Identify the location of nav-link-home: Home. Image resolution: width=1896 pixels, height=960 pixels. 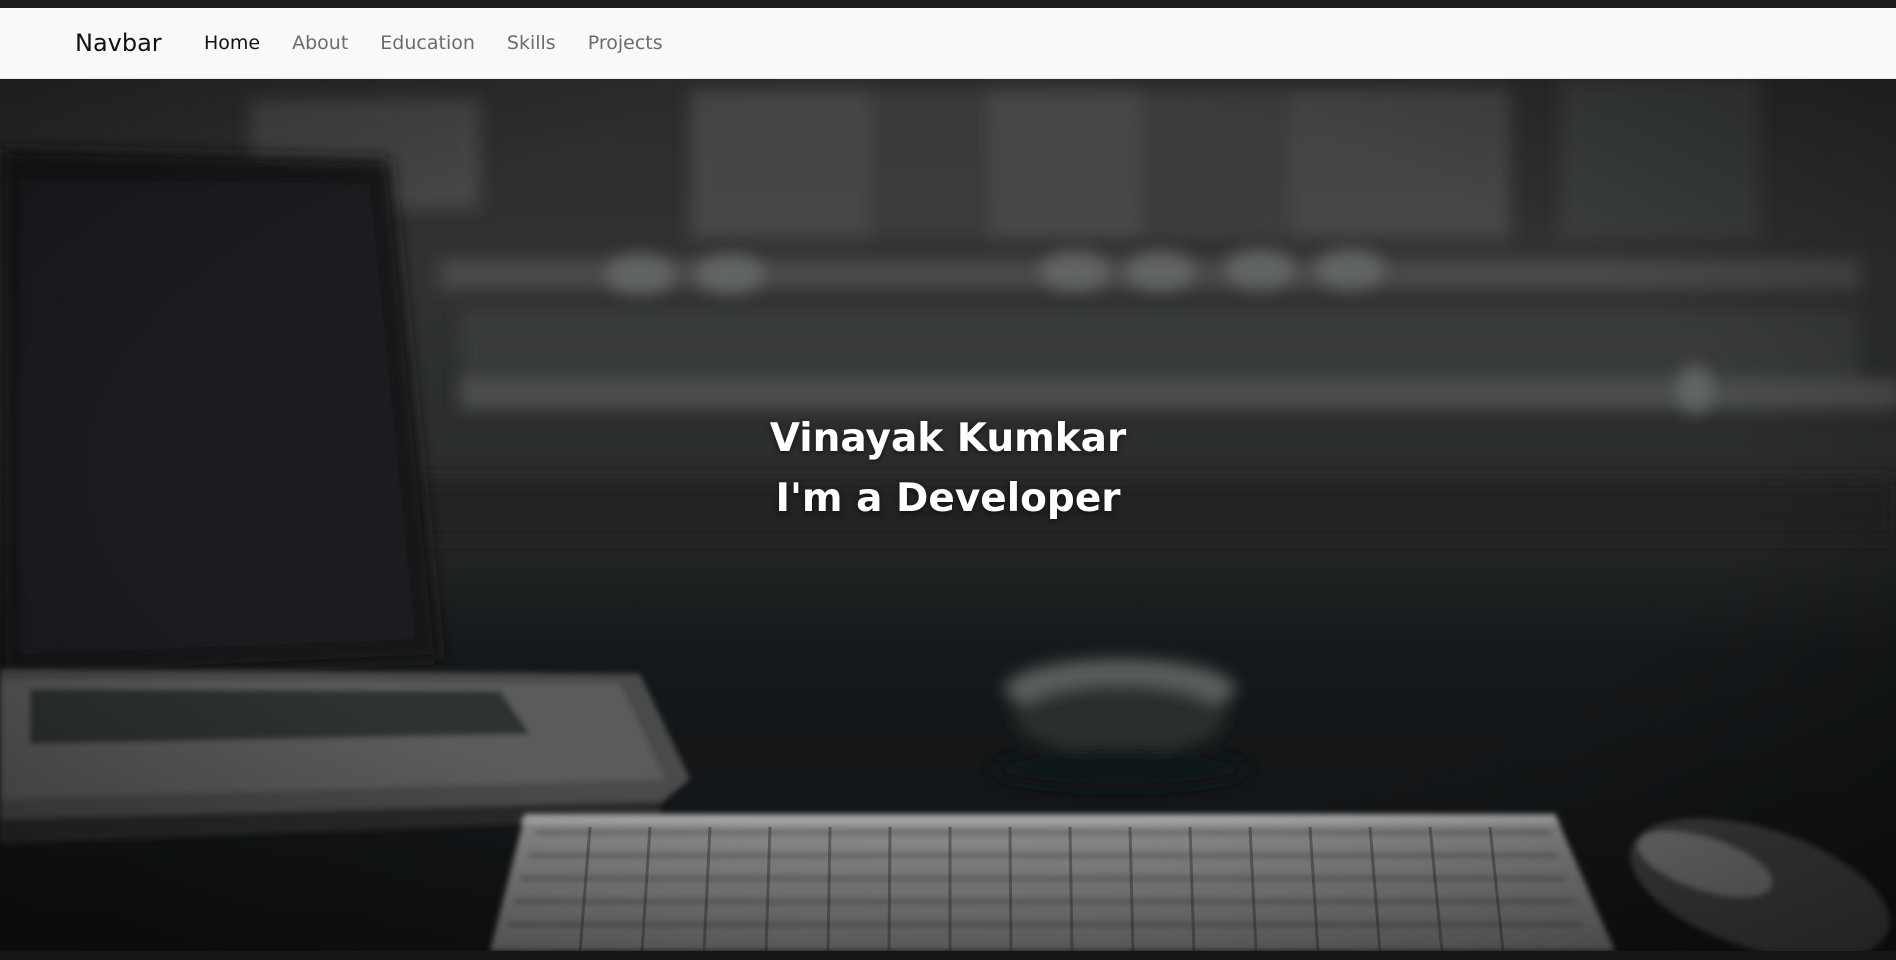
(232, 43).